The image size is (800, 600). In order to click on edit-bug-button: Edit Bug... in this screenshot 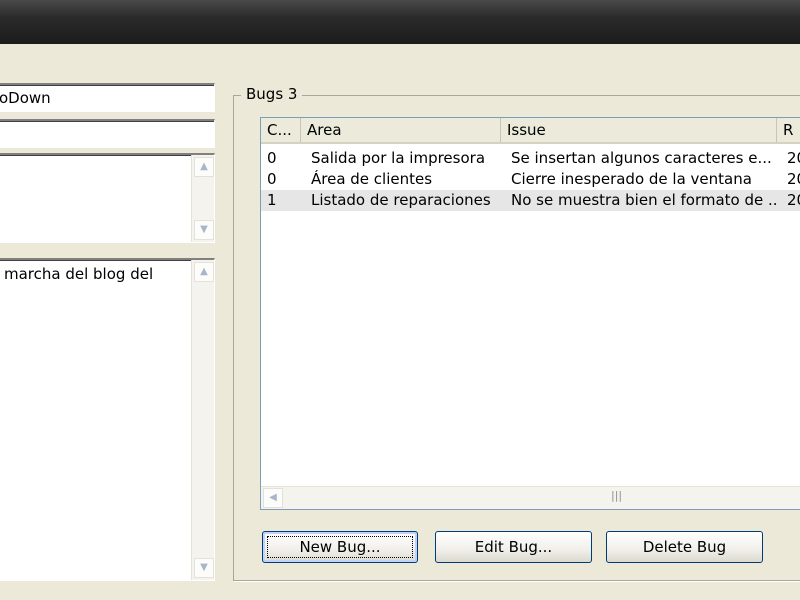, I will do `click(513, 547)`.